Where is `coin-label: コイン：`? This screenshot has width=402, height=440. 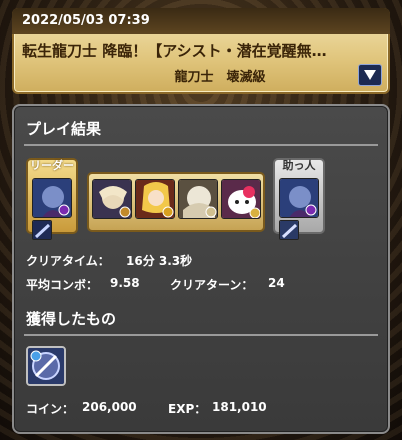 coin-label: コイン： is located at coordinates (50, 409).